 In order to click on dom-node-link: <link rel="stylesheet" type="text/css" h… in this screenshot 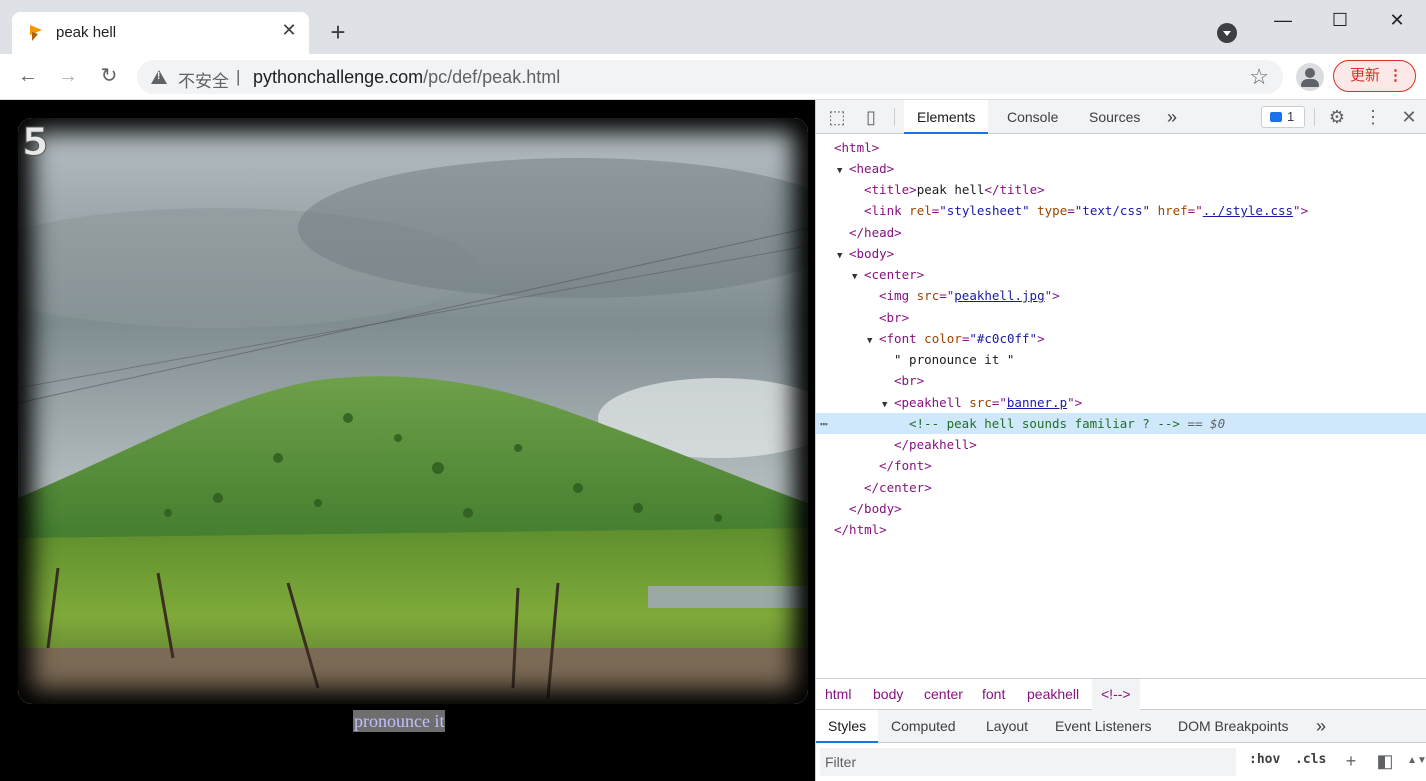, I will do `click(1121, 210)`.